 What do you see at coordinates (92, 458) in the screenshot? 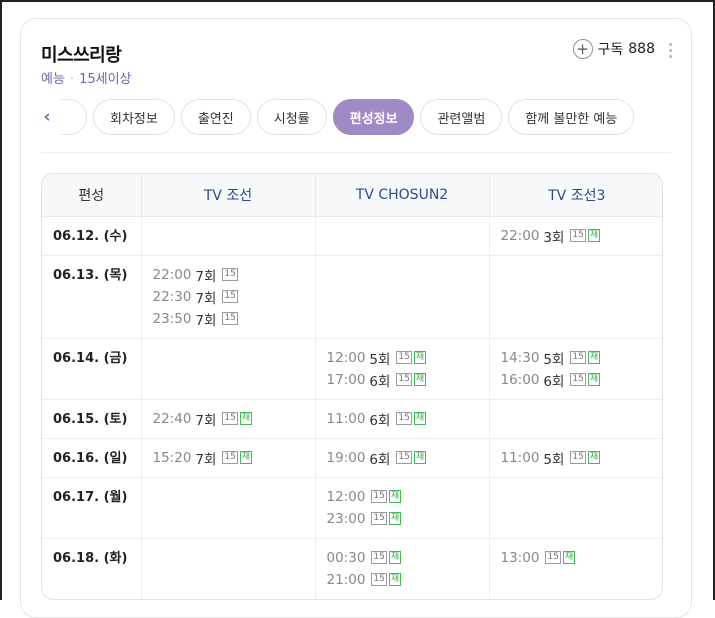
I see `schedule-date: 06.16. (일)` at bounding box center [92, 458].